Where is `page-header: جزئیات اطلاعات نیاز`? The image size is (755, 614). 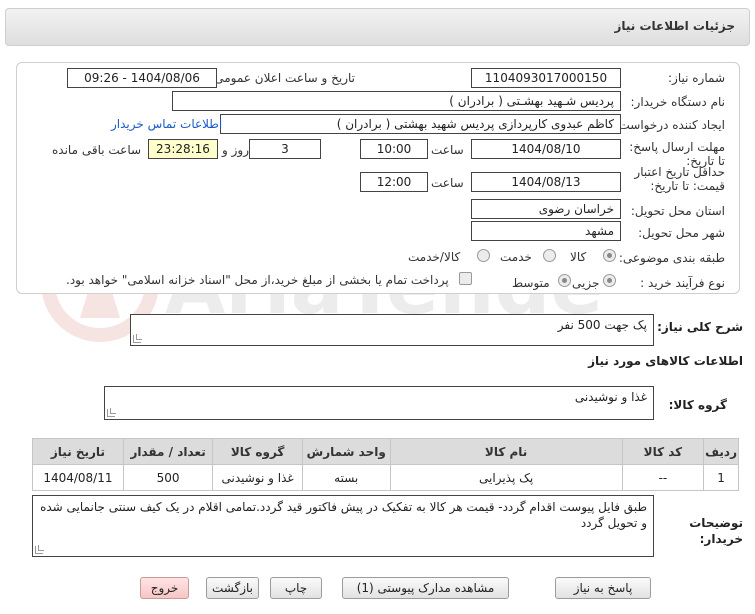 page-header: جزئیات اطلاعات نیاز is located at coordinates (377, 27).